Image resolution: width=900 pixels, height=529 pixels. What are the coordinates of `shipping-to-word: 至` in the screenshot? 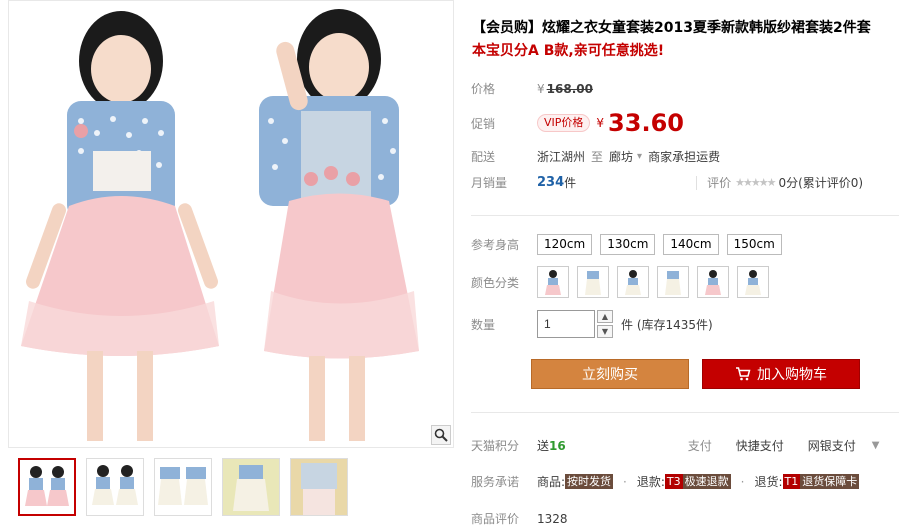 It's located at (597, 157).